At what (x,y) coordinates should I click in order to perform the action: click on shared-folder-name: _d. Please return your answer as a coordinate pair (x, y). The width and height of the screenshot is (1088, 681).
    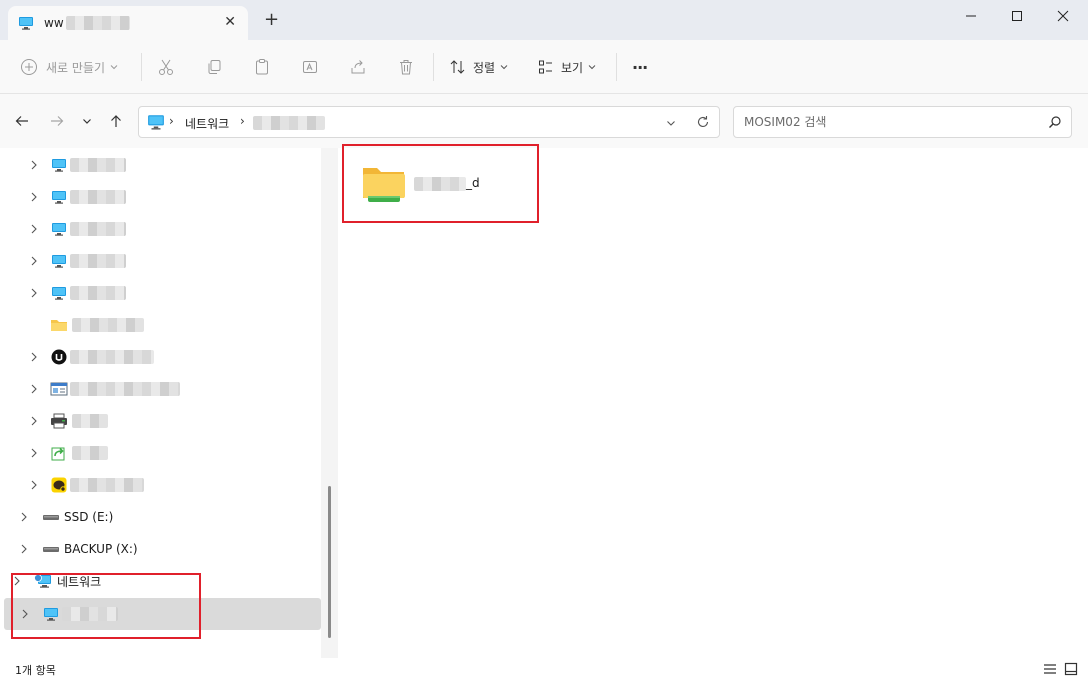
    Looking at the image, I should click on (447, 183).